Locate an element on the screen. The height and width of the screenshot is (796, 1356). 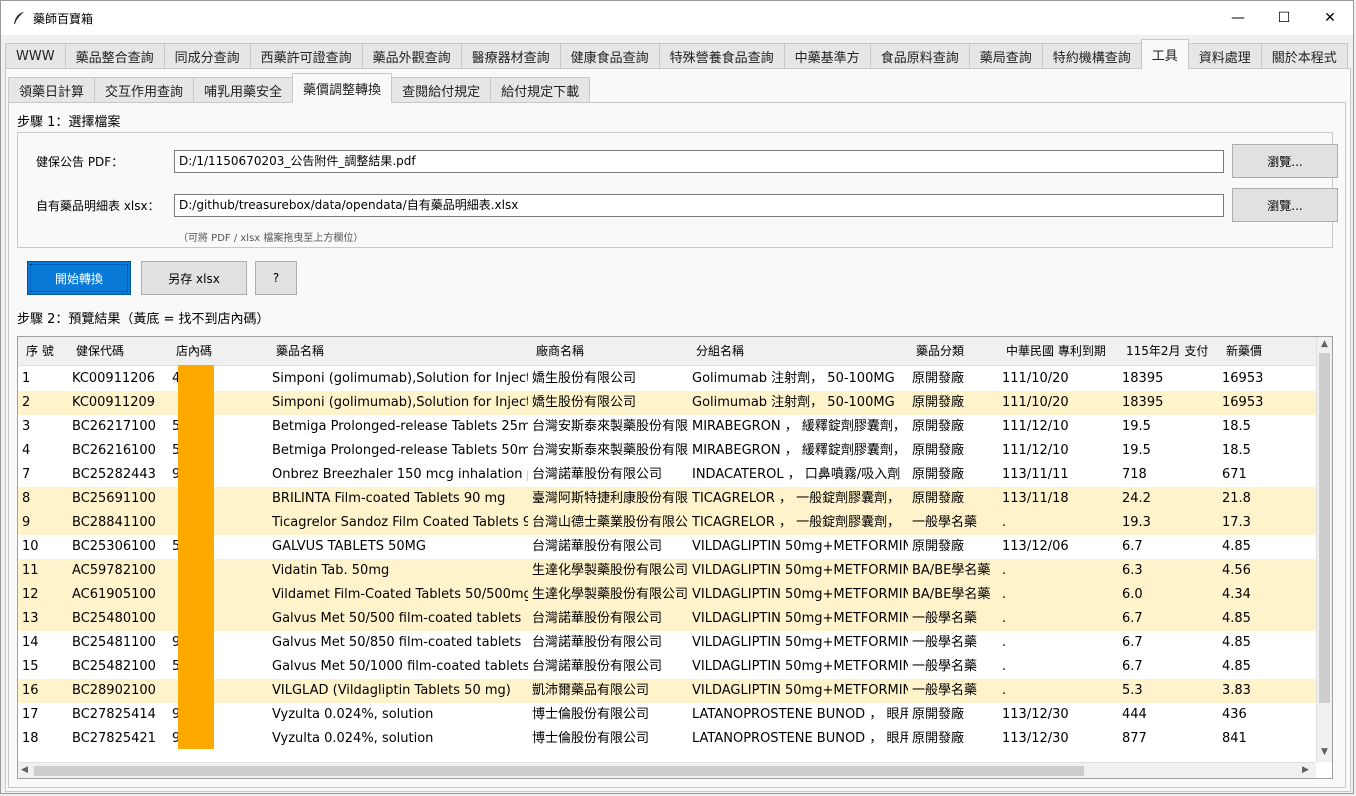
tab-lactation: 哺乳用藥安全 is located at coordinates (243, 90).